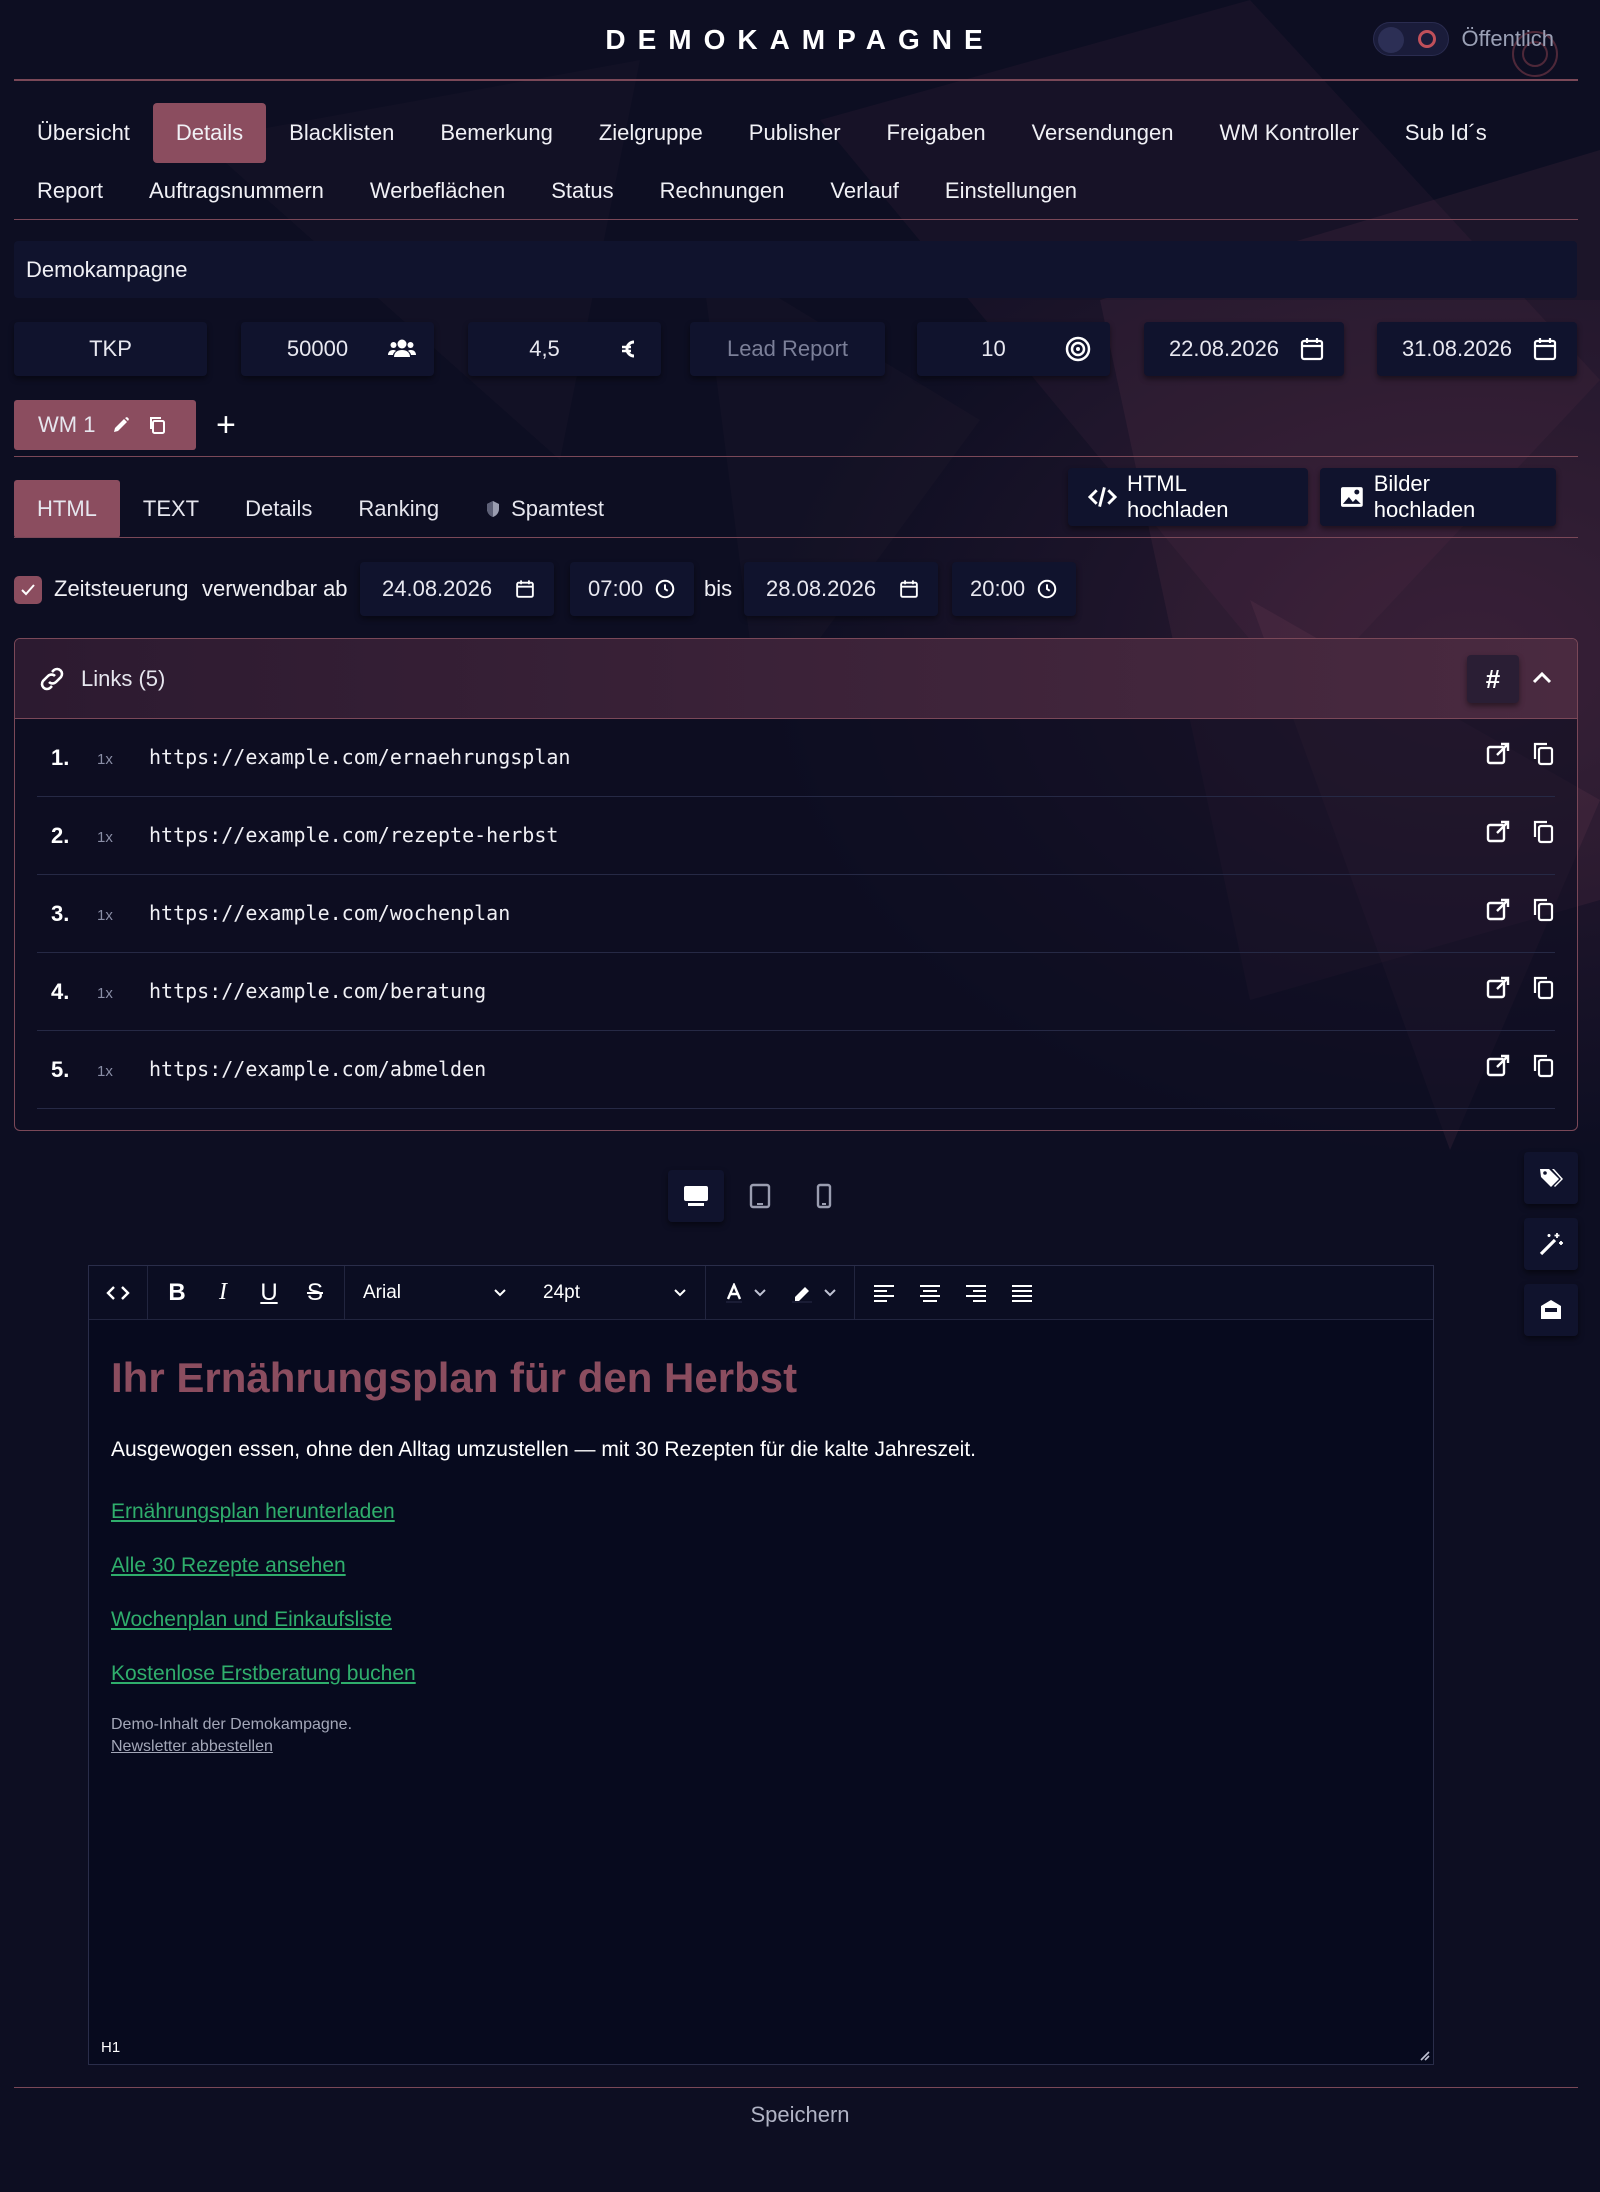 The image size is (1600, 2192). I want to click on nav-tab: Übersicht, so click(83, 133).